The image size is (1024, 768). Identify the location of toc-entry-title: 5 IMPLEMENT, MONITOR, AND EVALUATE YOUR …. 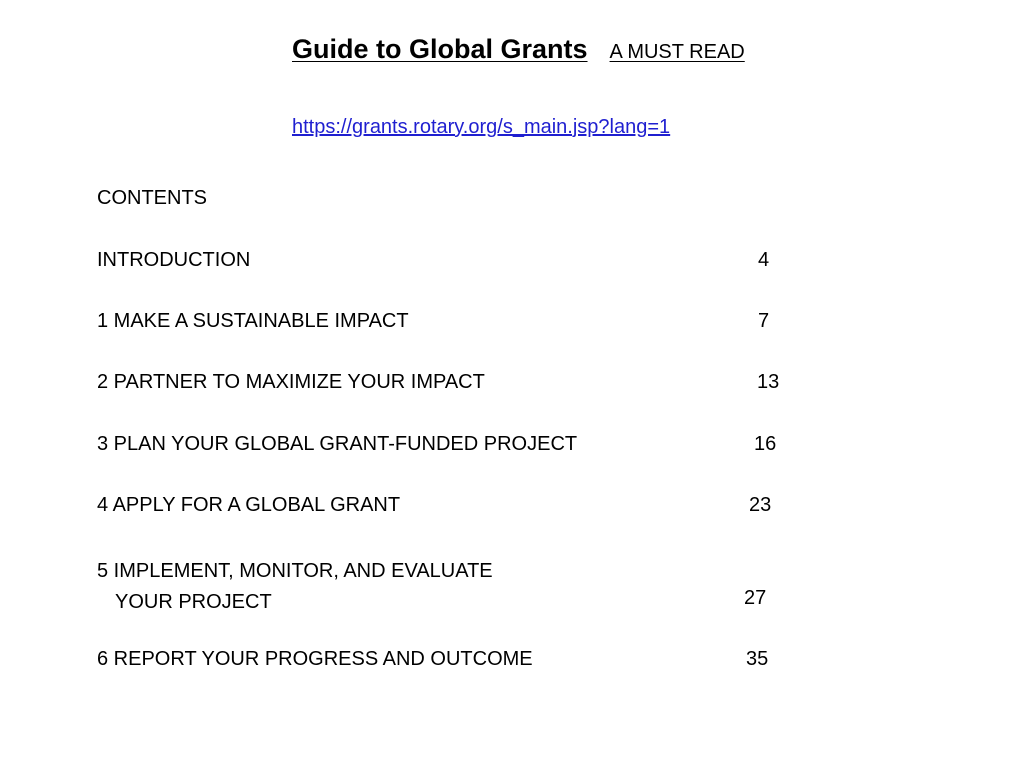
(295, 587).